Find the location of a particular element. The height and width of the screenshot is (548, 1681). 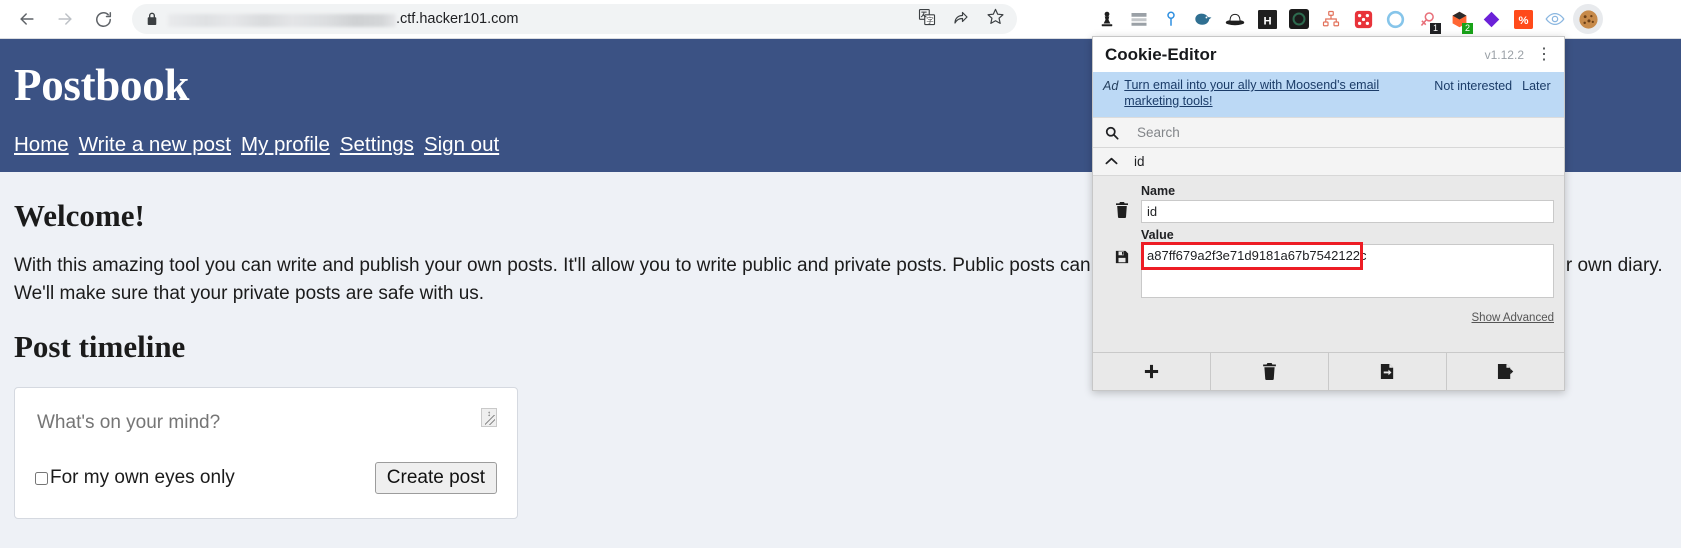

ad-tag-label: Ad is located at coordinates (1111, 86).